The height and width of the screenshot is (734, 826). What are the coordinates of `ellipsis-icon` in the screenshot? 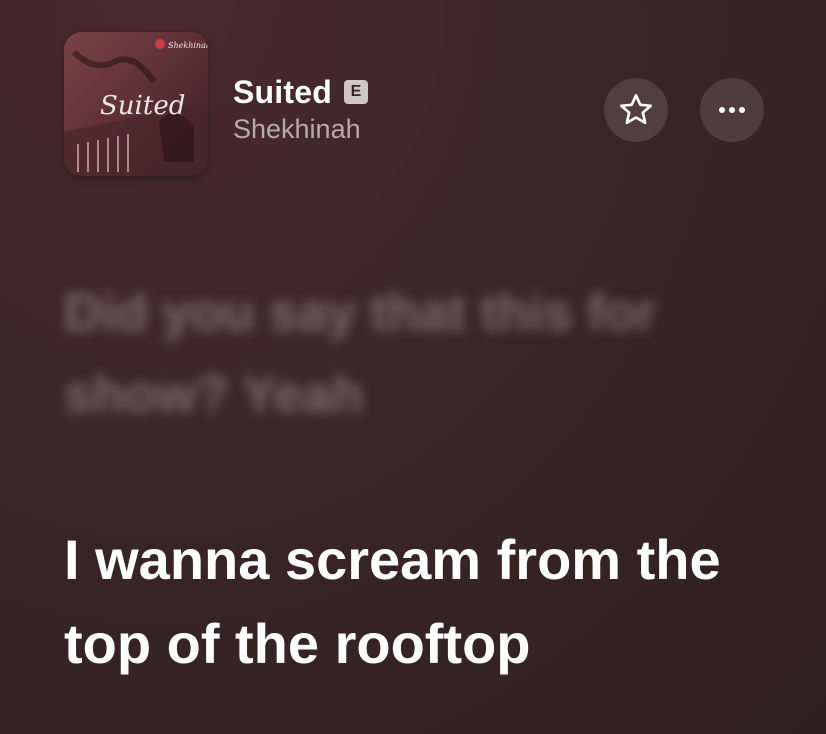 It's located at (732, 110).